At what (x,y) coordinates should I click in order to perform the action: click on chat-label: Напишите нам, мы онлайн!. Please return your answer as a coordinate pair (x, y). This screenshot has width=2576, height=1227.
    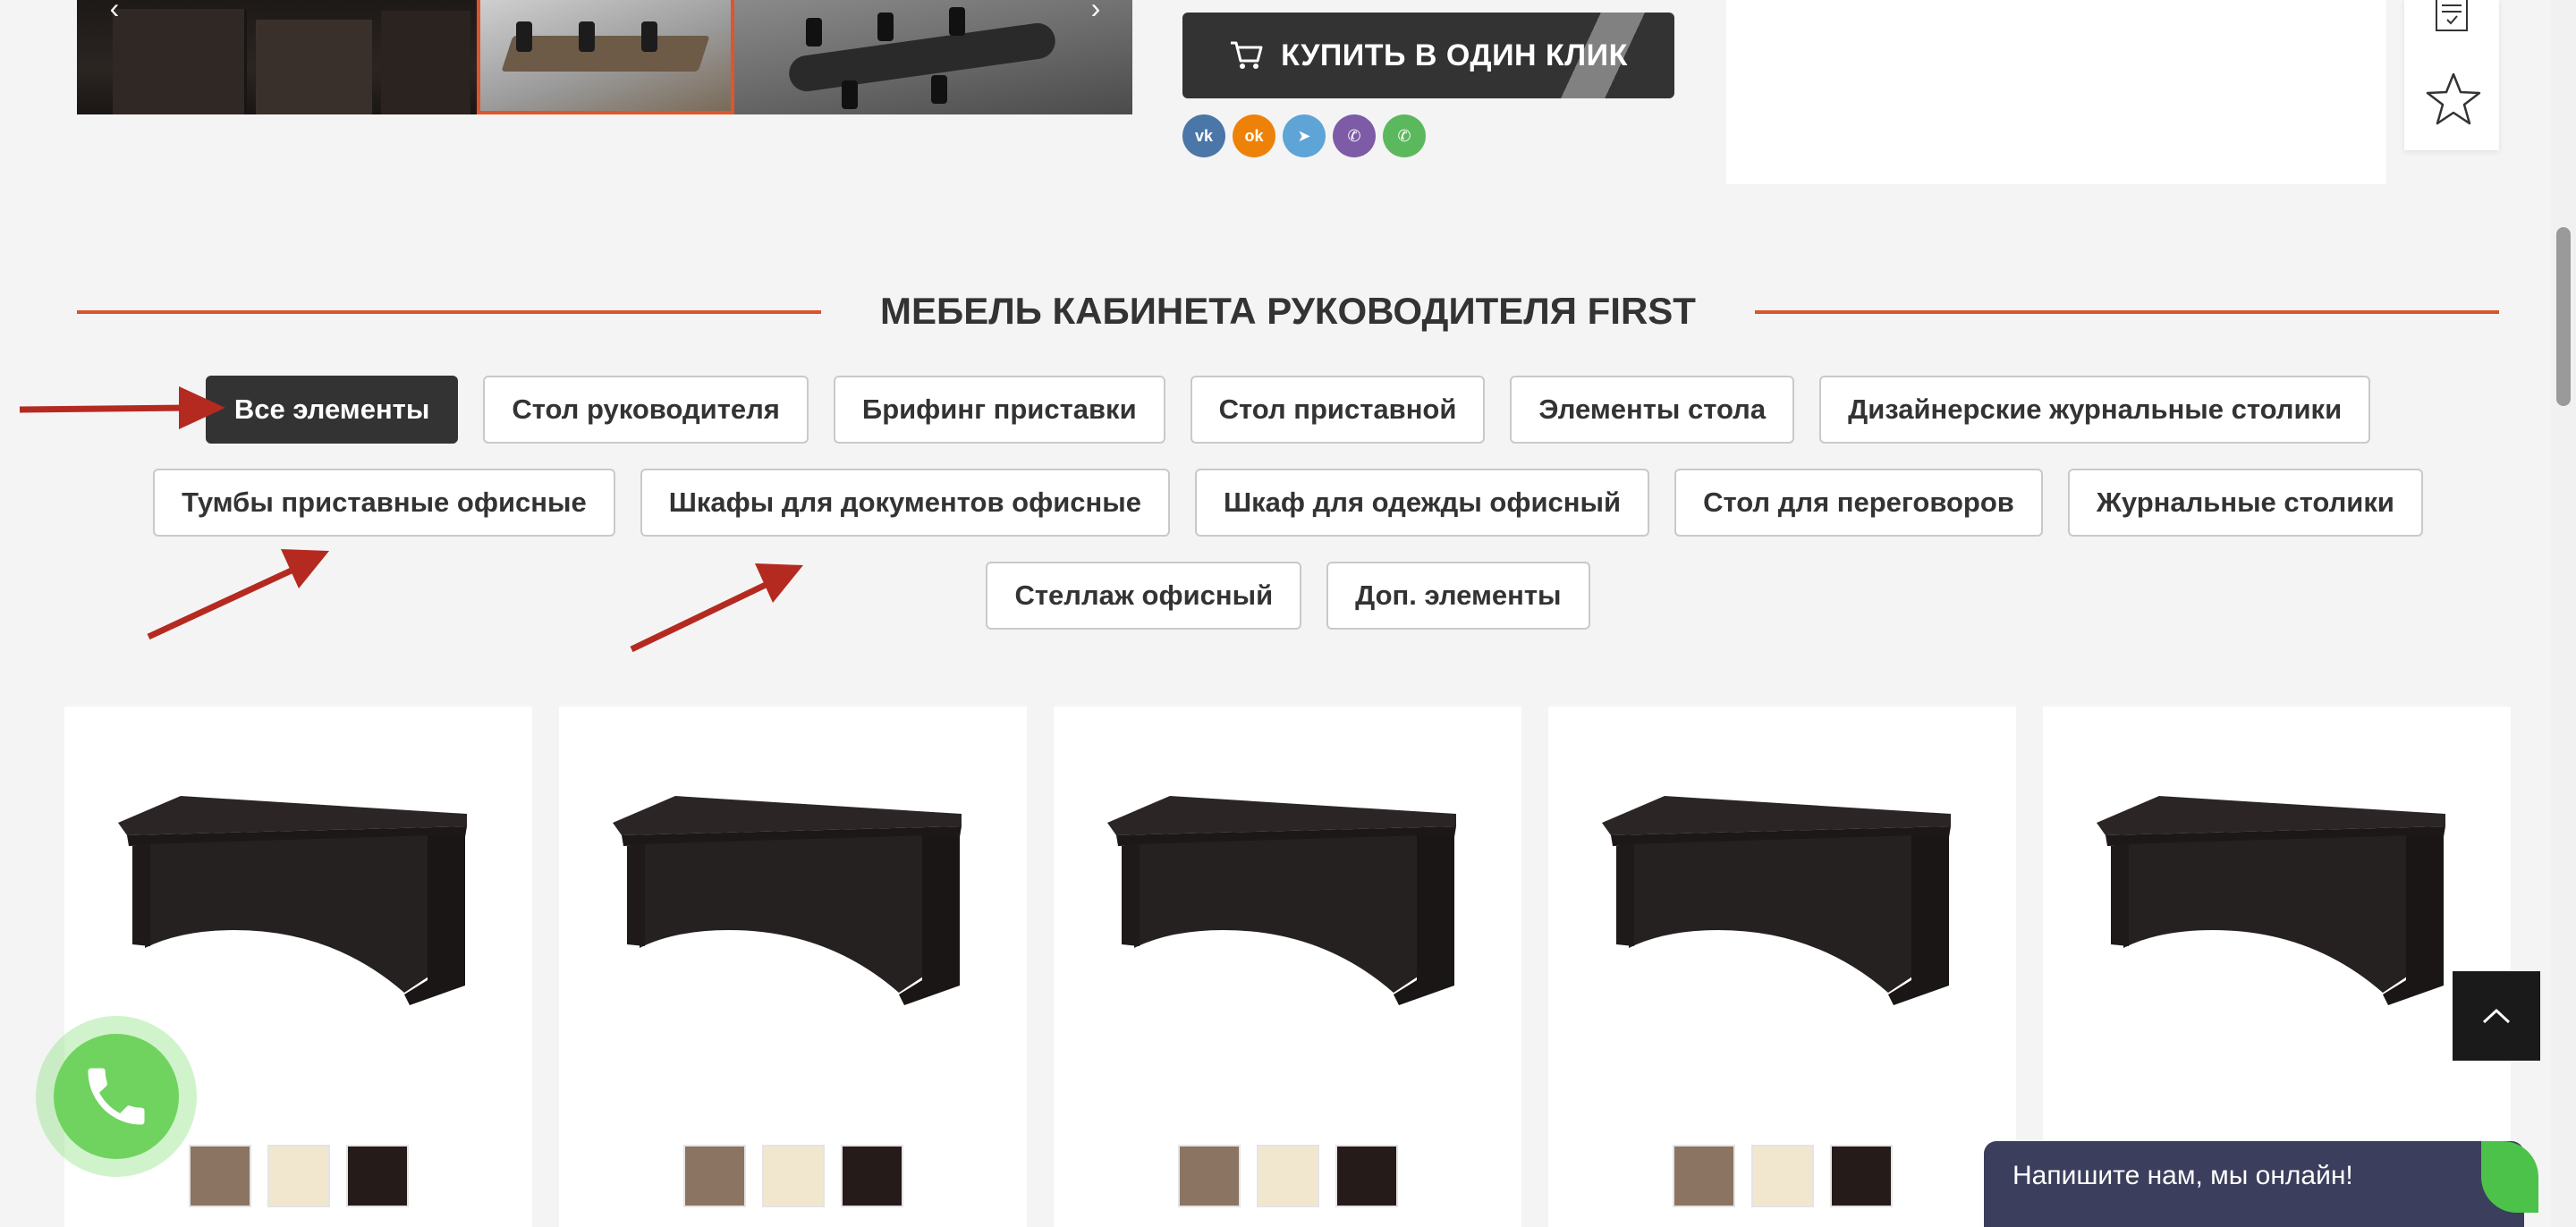
    Looking at the image, I should click on (2182, 1175).